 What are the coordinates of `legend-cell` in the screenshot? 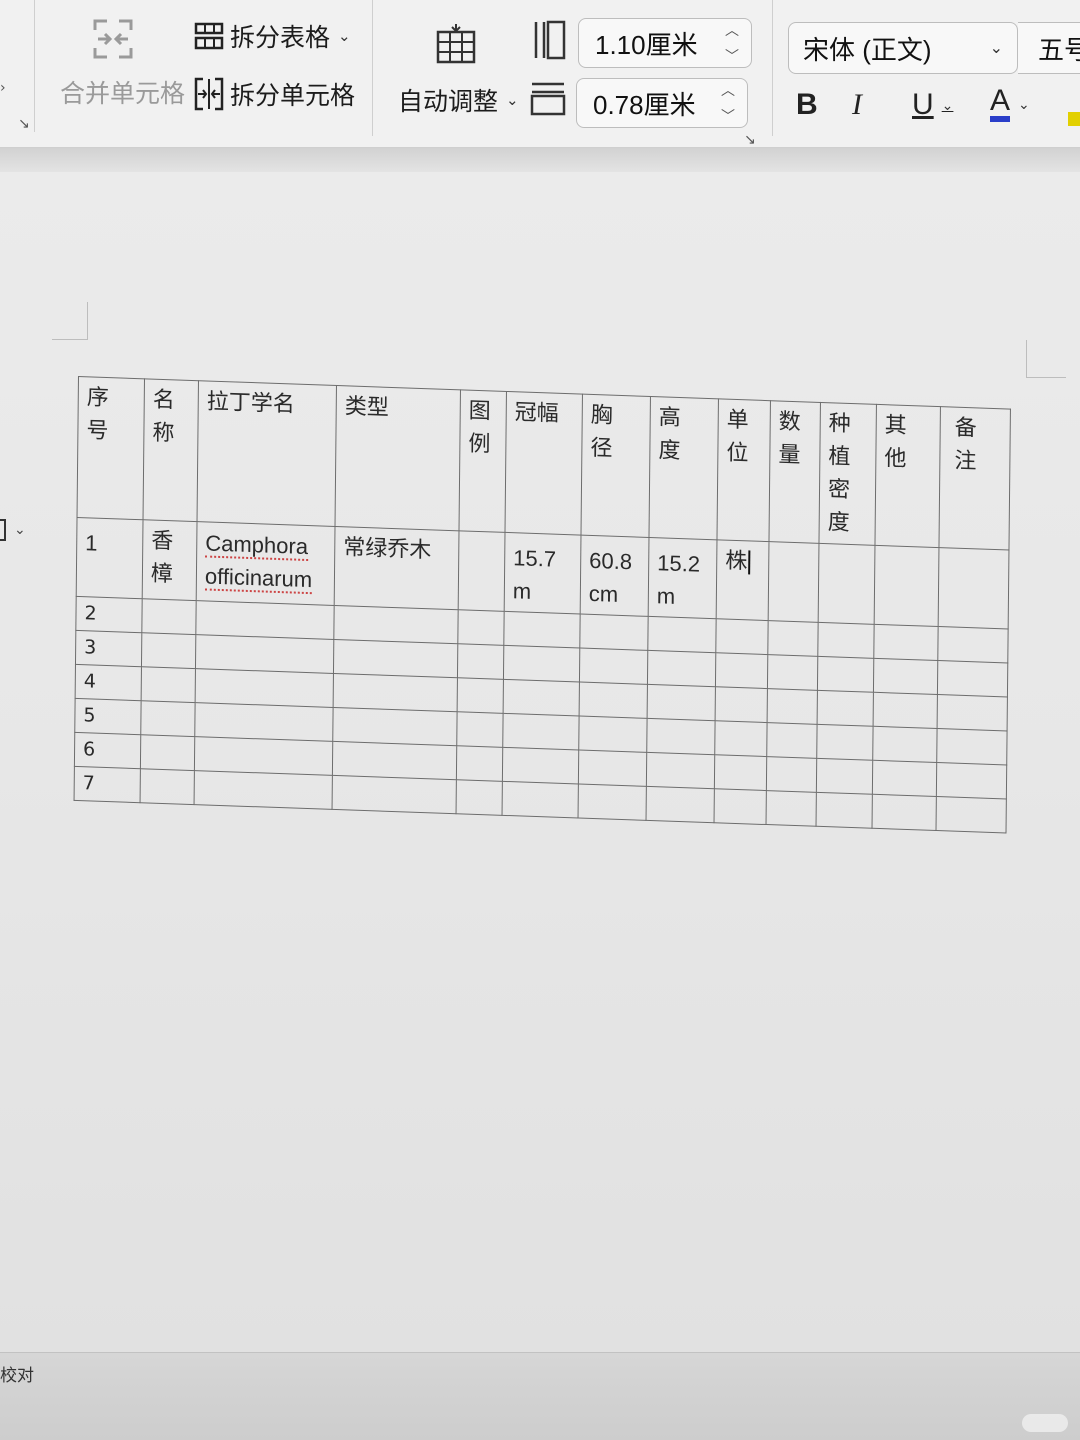 It's located at (481, 571).